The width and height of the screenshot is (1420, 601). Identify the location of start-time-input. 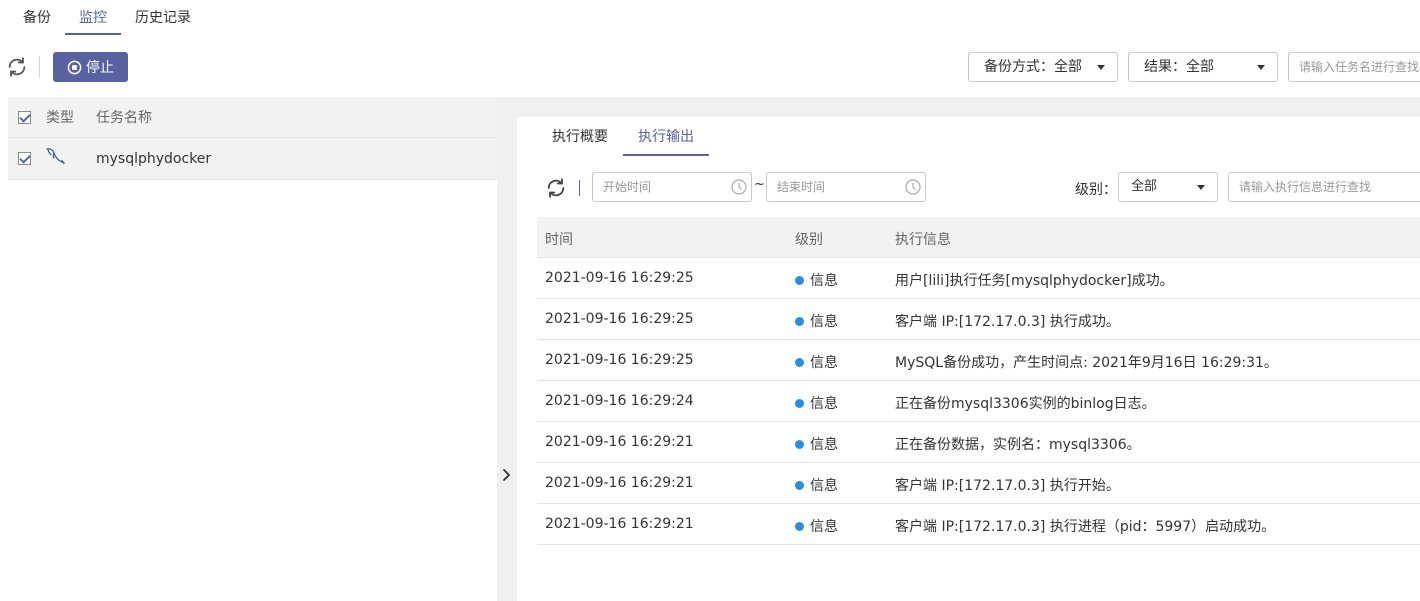
(658, 187).